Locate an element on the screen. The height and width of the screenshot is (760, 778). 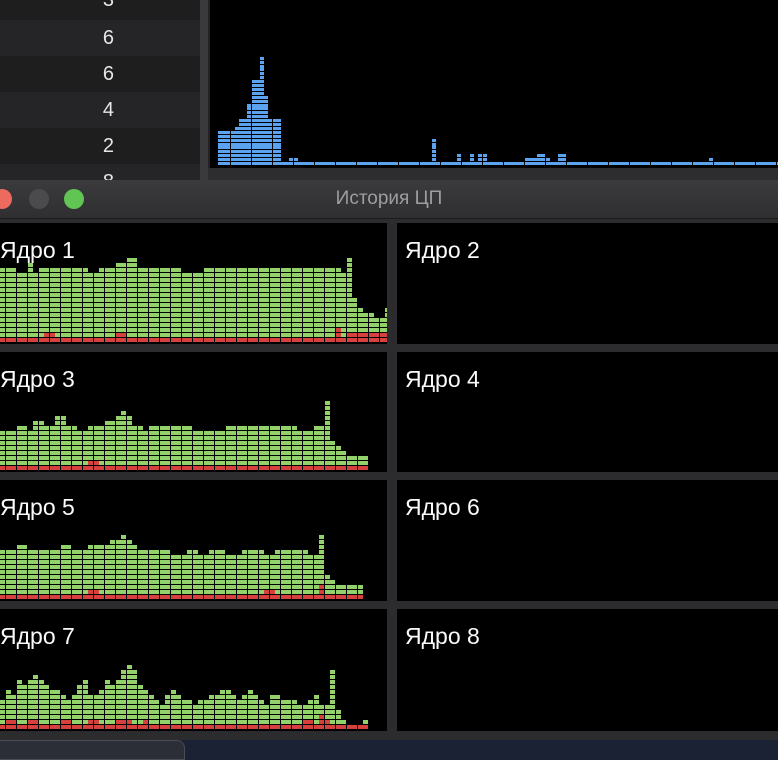
desktop-window-tab is located at coordinates (92, 750).